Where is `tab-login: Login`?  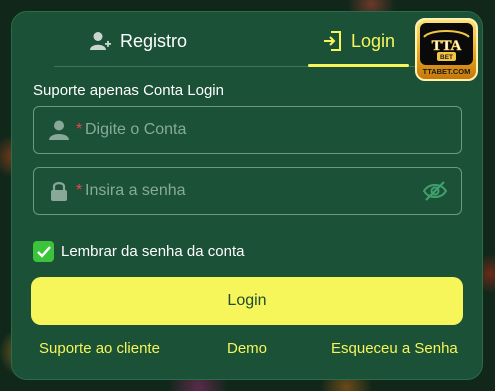
tab-login: Login is located at coordinates (359, 41).